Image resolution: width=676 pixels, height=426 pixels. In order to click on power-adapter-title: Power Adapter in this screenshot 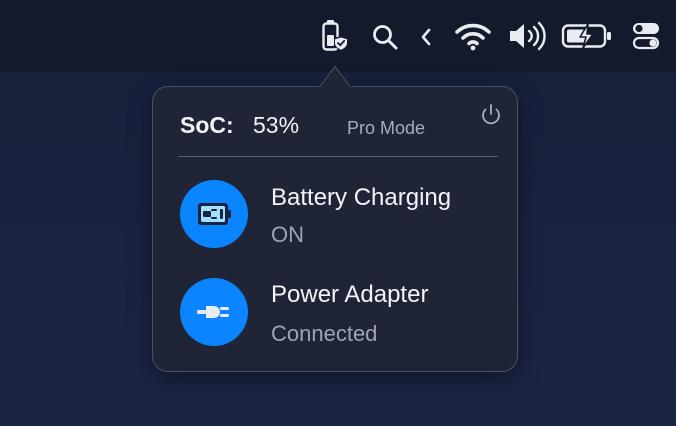, I will do `click(350, 294)`.